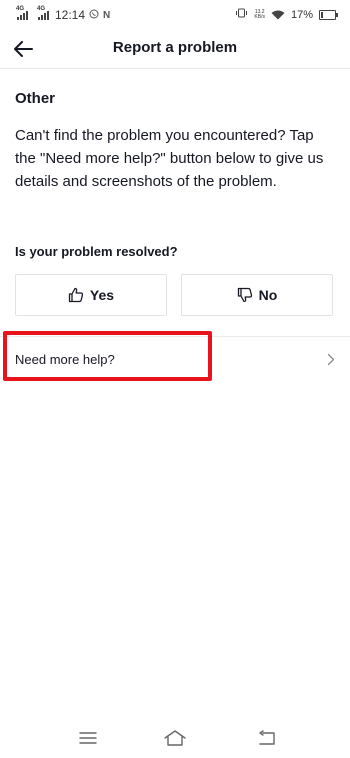  Describe the element at coordinates (94, 15) in the screenshot. I see `whatsapp-icon` at that location.